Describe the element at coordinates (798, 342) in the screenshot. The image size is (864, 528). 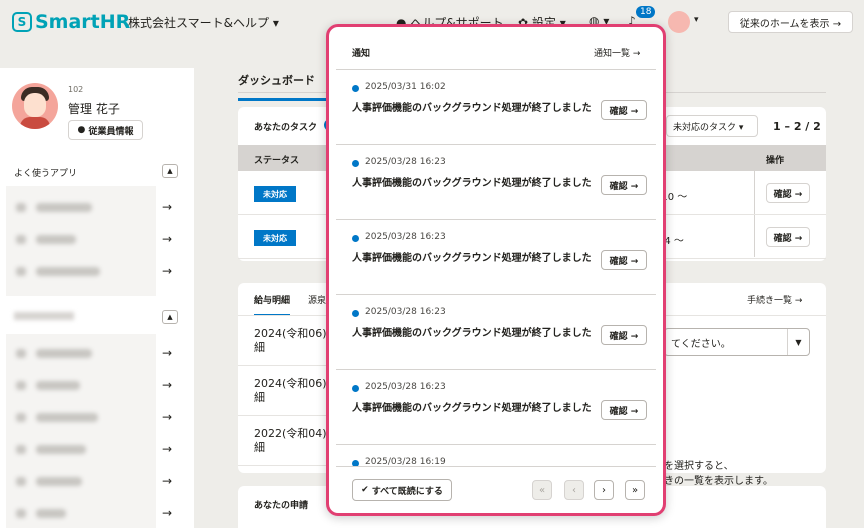
I see `chevron-down-icon: ▼` at that location.